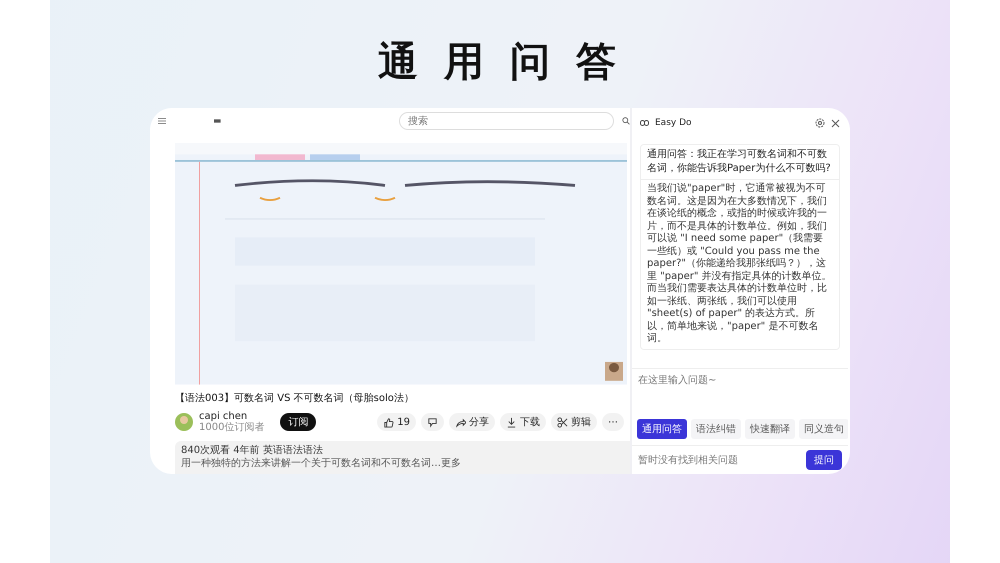 The width and height of the screenshot is (1000, 563). I want to click on share-button: 分享, so click(472, 422).